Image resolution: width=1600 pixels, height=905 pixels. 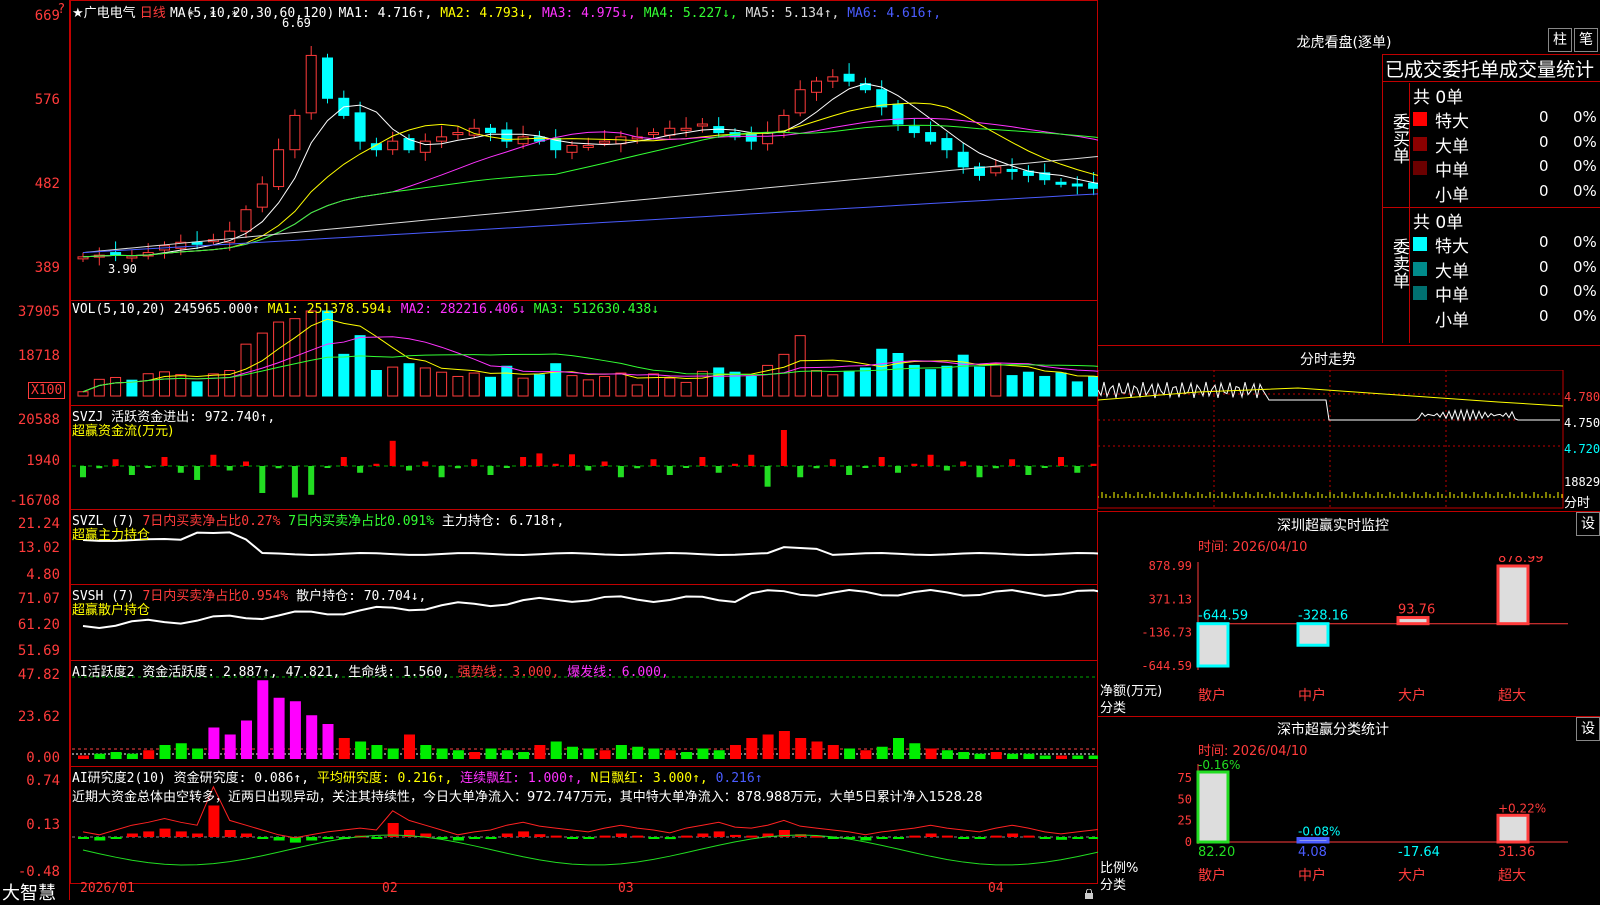 I want to click on buy-group-label: 委买单, so click(x=1396, y=145).